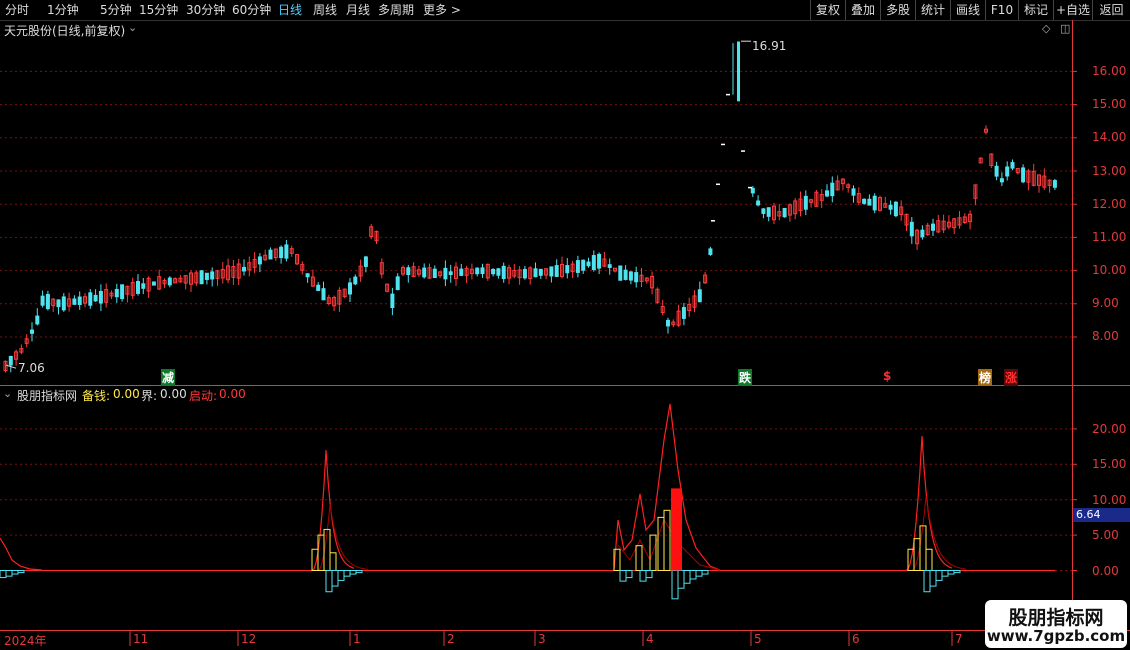 This screenshot has width=1130, height=650. Describe the element at coordinates (31, 368) in the screenshot. I see `low-price-label: 7.06` at that location.